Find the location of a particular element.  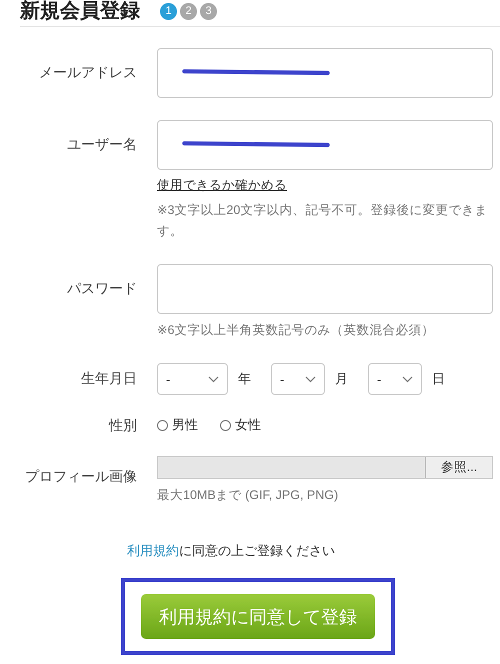

field-label: ユーザー名 is located at coordinates (102, 144).